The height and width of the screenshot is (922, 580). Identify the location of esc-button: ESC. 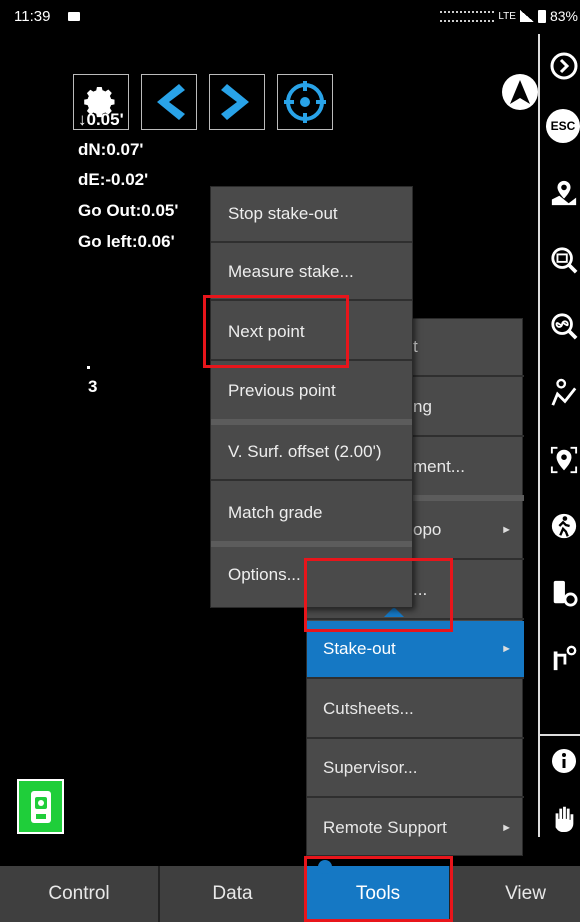
(563, 126).